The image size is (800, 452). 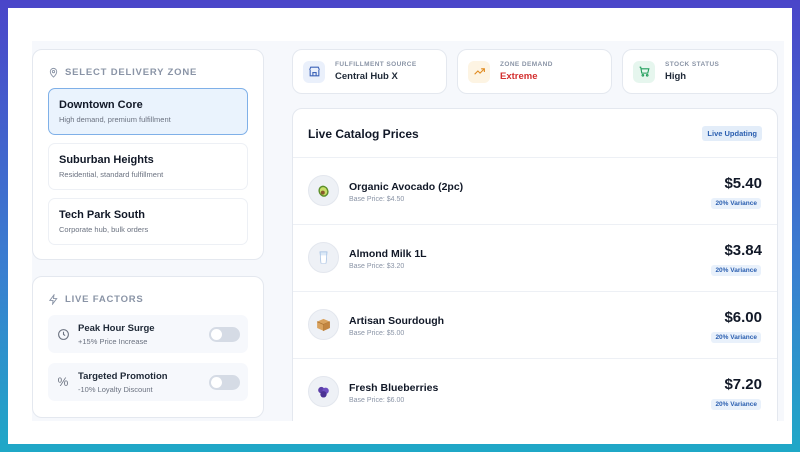 I want to click on stat-stock-status: STOCK STATUS High, so click(x=700, y=71).